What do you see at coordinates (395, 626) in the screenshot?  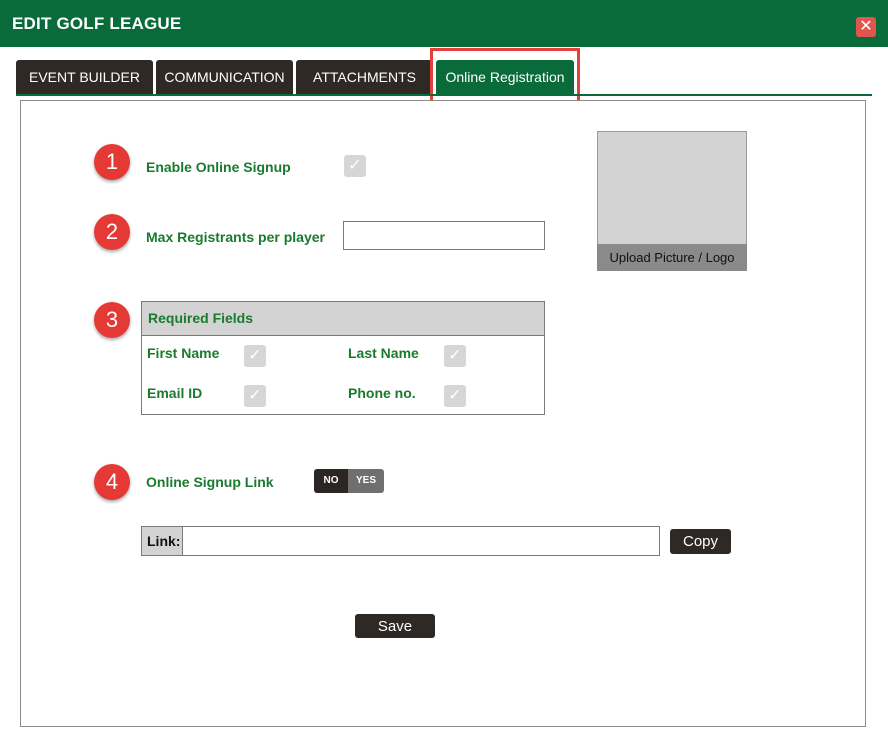 I see `save-button: Save` at bounding box center [395, 626].